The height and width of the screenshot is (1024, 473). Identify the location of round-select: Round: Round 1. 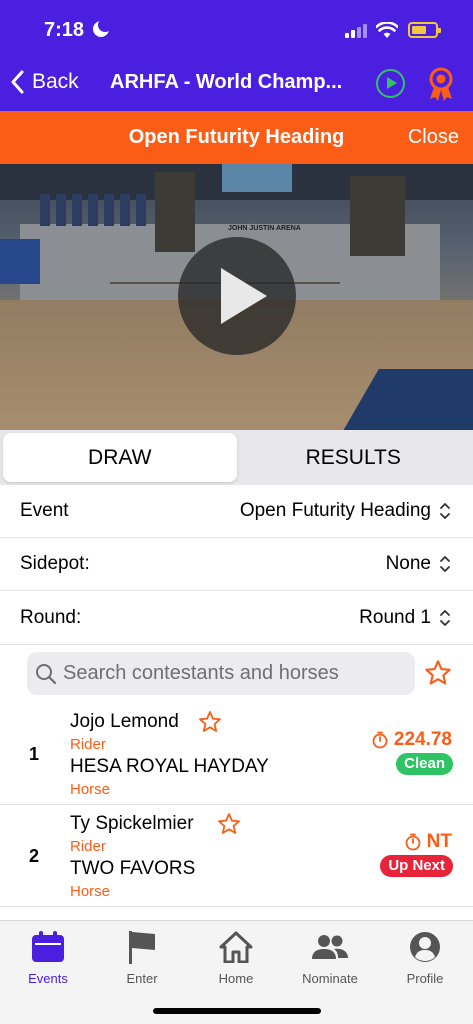
(236, 618).